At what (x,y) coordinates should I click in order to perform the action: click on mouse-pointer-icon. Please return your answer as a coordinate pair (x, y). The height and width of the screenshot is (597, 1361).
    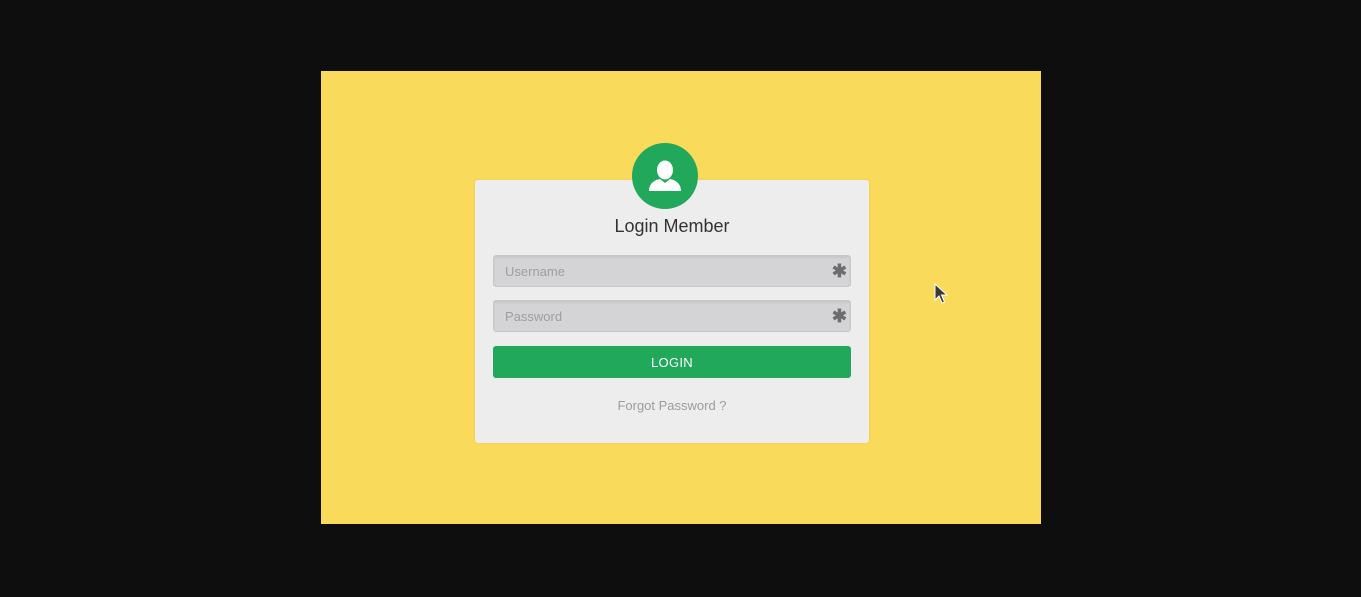
    Looking at the image, I should click on (941, 293).